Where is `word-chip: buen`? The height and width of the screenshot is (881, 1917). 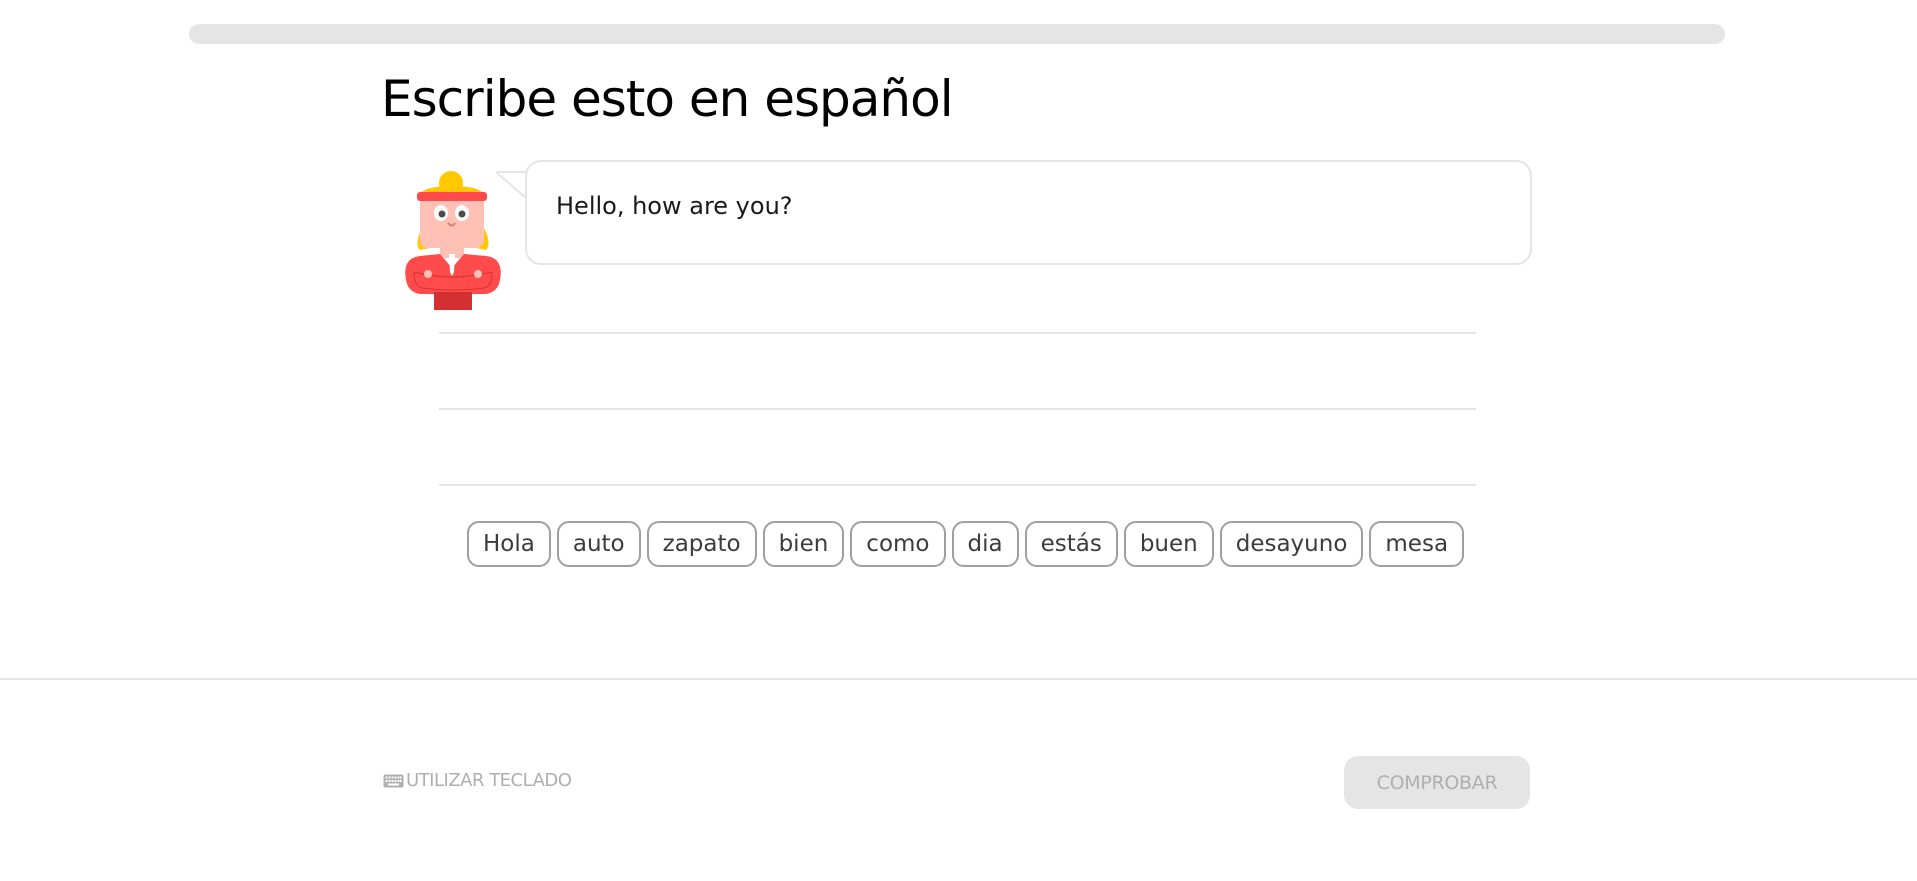 word-chip: buen is located at coordinates (1168, 544).